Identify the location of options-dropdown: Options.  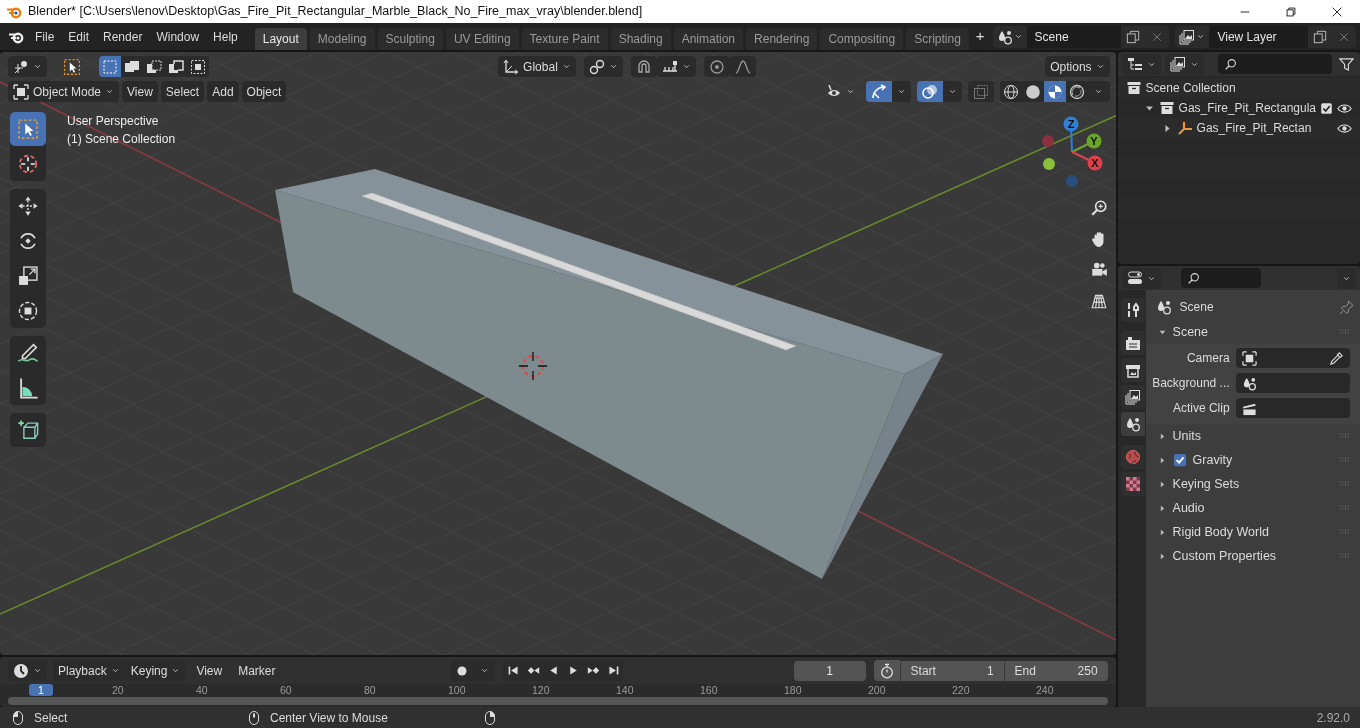
(1077, 66).